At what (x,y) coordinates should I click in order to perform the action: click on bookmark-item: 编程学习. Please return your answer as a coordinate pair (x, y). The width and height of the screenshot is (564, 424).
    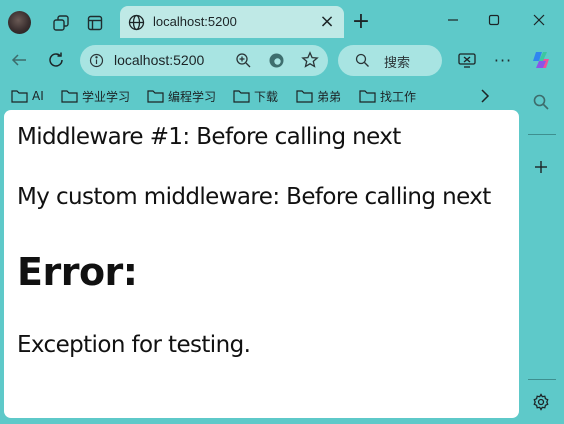
    Looking at the image, I should click on (181, 96).